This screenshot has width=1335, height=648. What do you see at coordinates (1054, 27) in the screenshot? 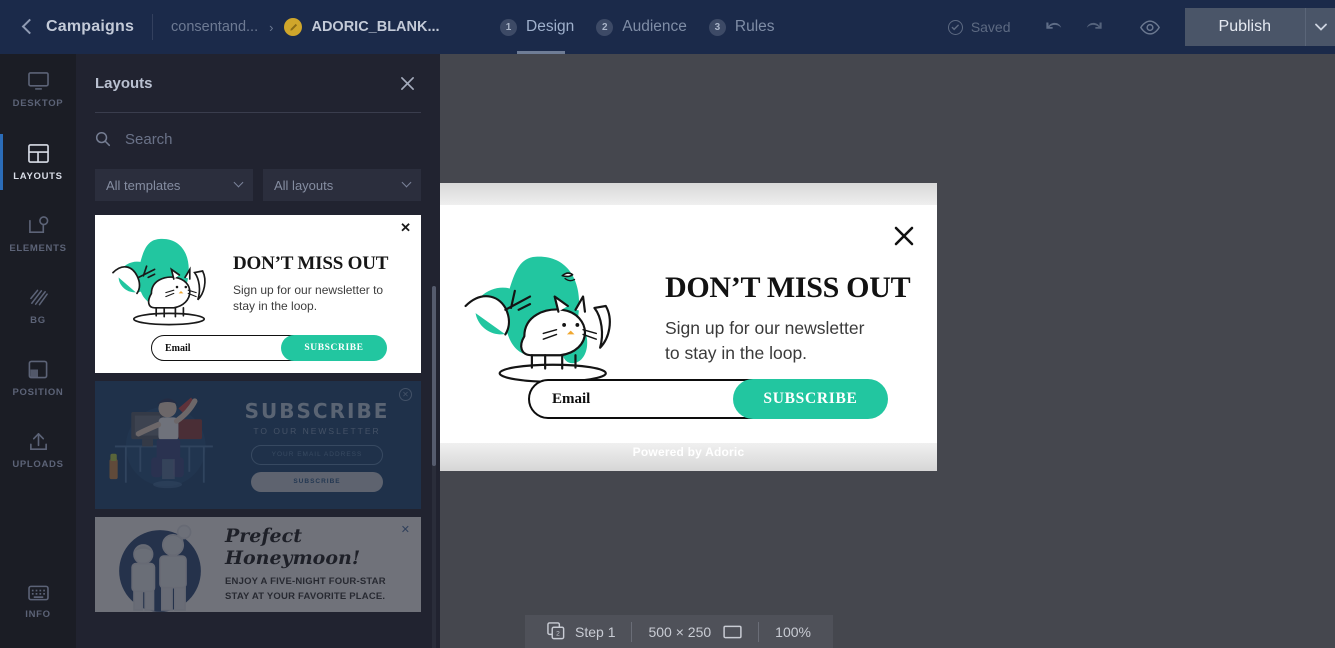
I see `undo-arrow-icon` at bounding box center [1054, 27].